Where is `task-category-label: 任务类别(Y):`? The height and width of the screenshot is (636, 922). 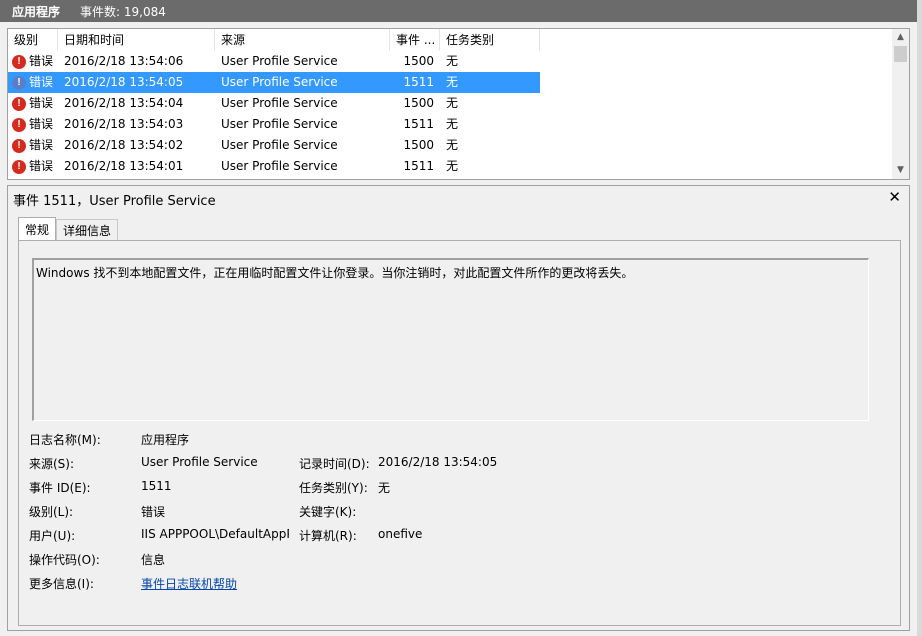 task-category-label: 任务类别(Y): is located at coordinates (333, 488).